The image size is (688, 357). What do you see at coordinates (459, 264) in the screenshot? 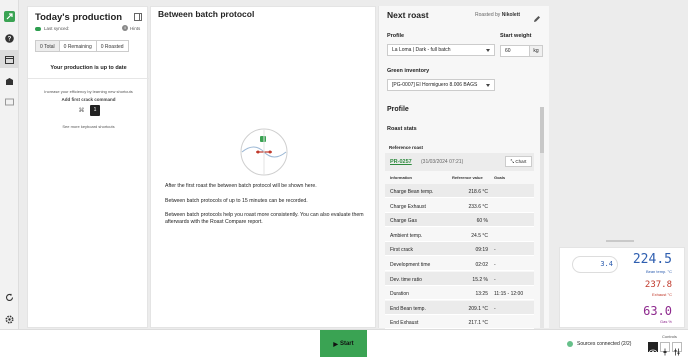
I see `table-row: Development time 02:02-` at bounding box center [459, 264].